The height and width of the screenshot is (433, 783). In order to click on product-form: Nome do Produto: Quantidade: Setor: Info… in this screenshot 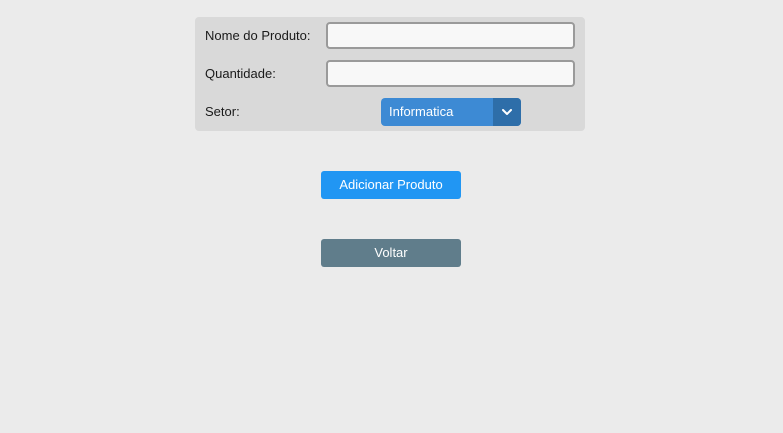, I will do `click(390, 74)`.